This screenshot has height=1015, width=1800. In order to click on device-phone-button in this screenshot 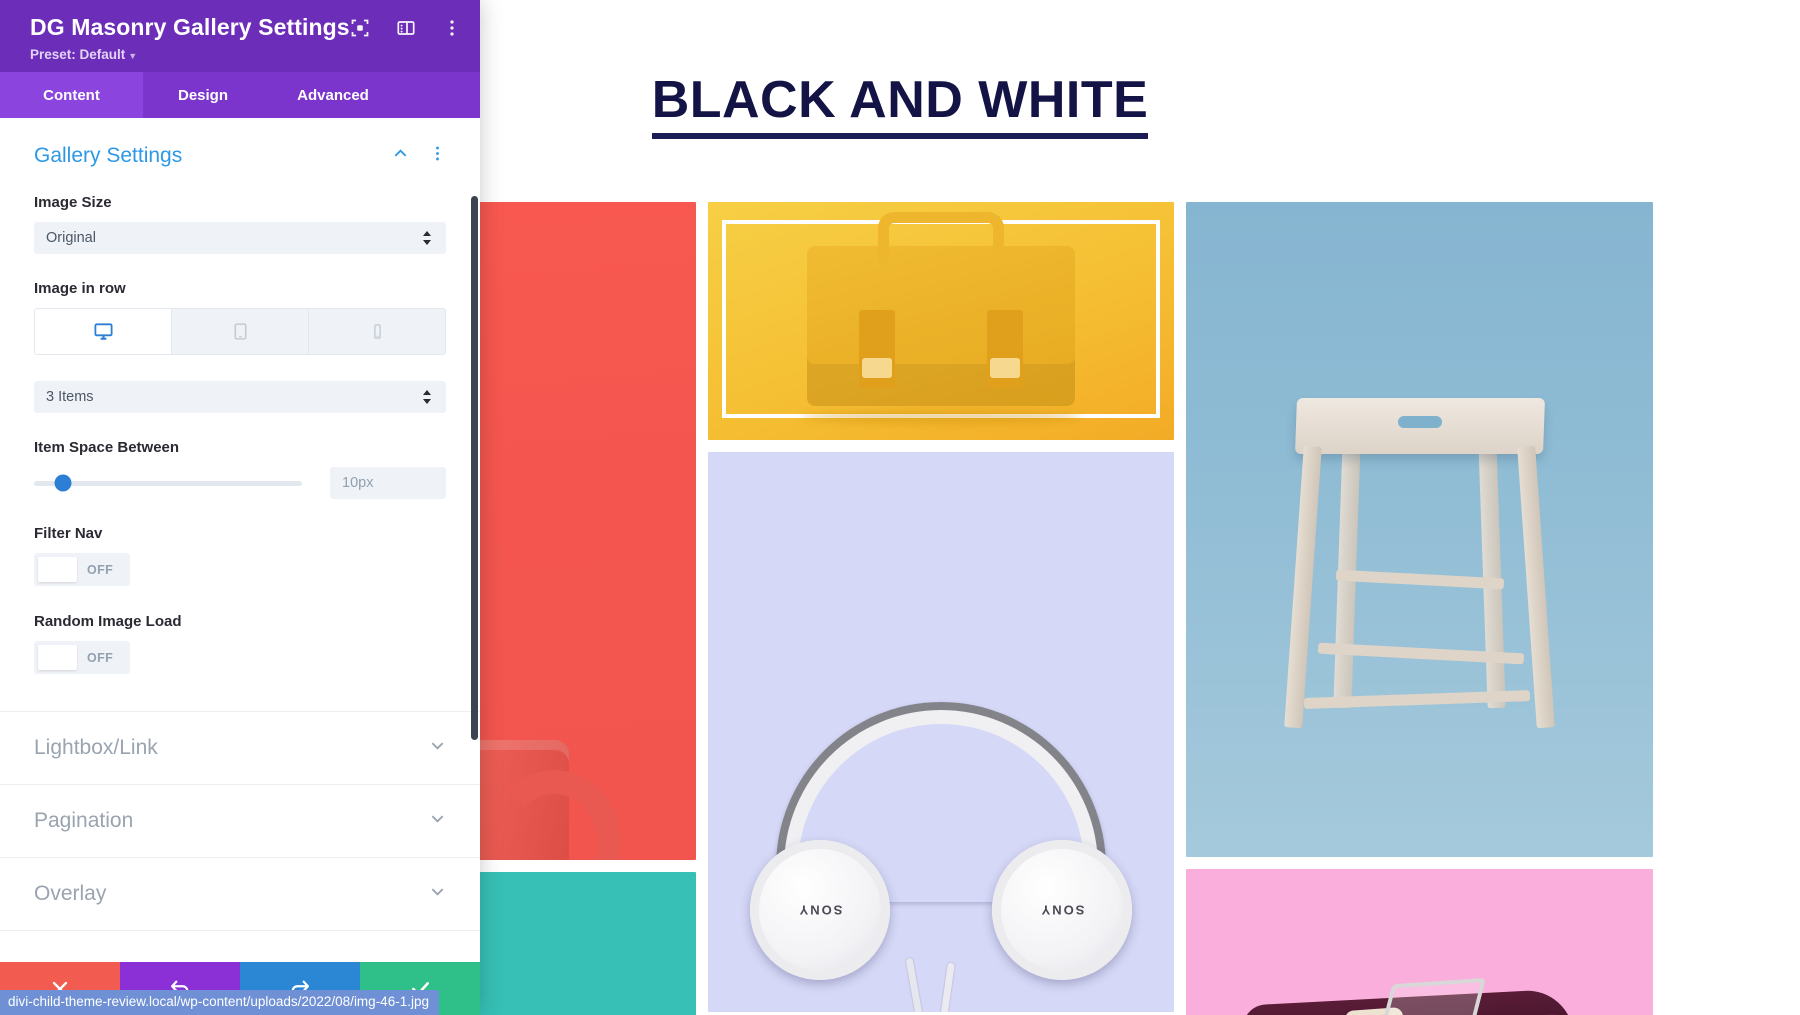, I will do `click(377, 331)`.